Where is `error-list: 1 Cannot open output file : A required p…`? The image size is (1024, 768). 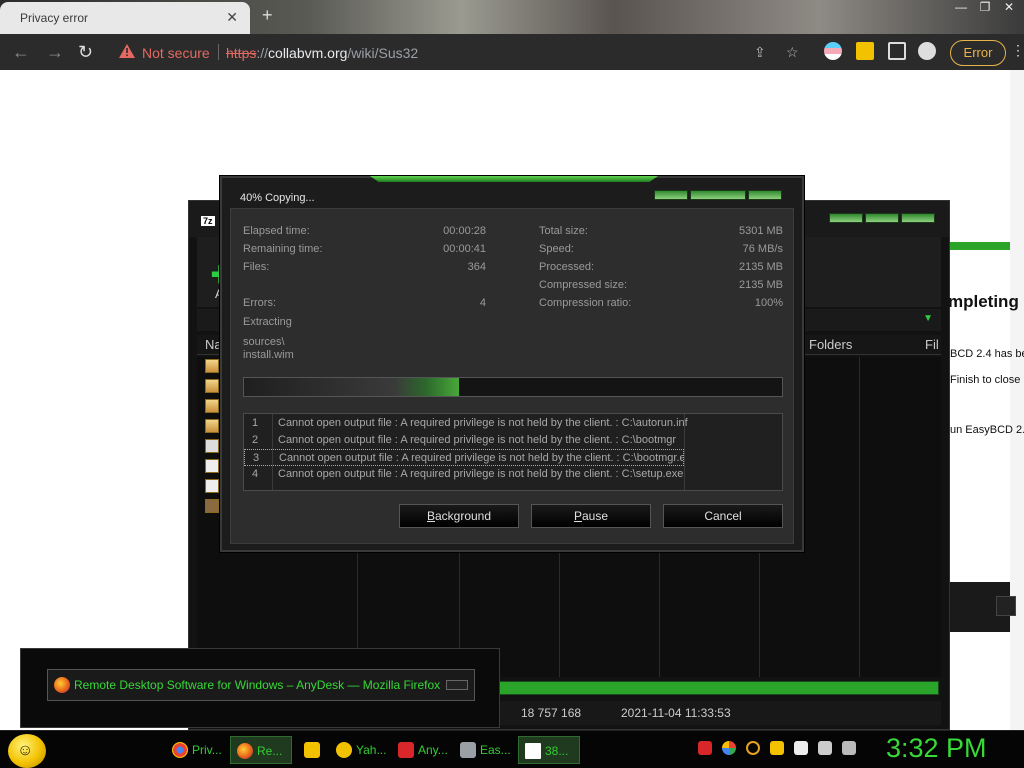 error-list: 1 Cannot open output file : A required p… is located at coordinates (513, 452).